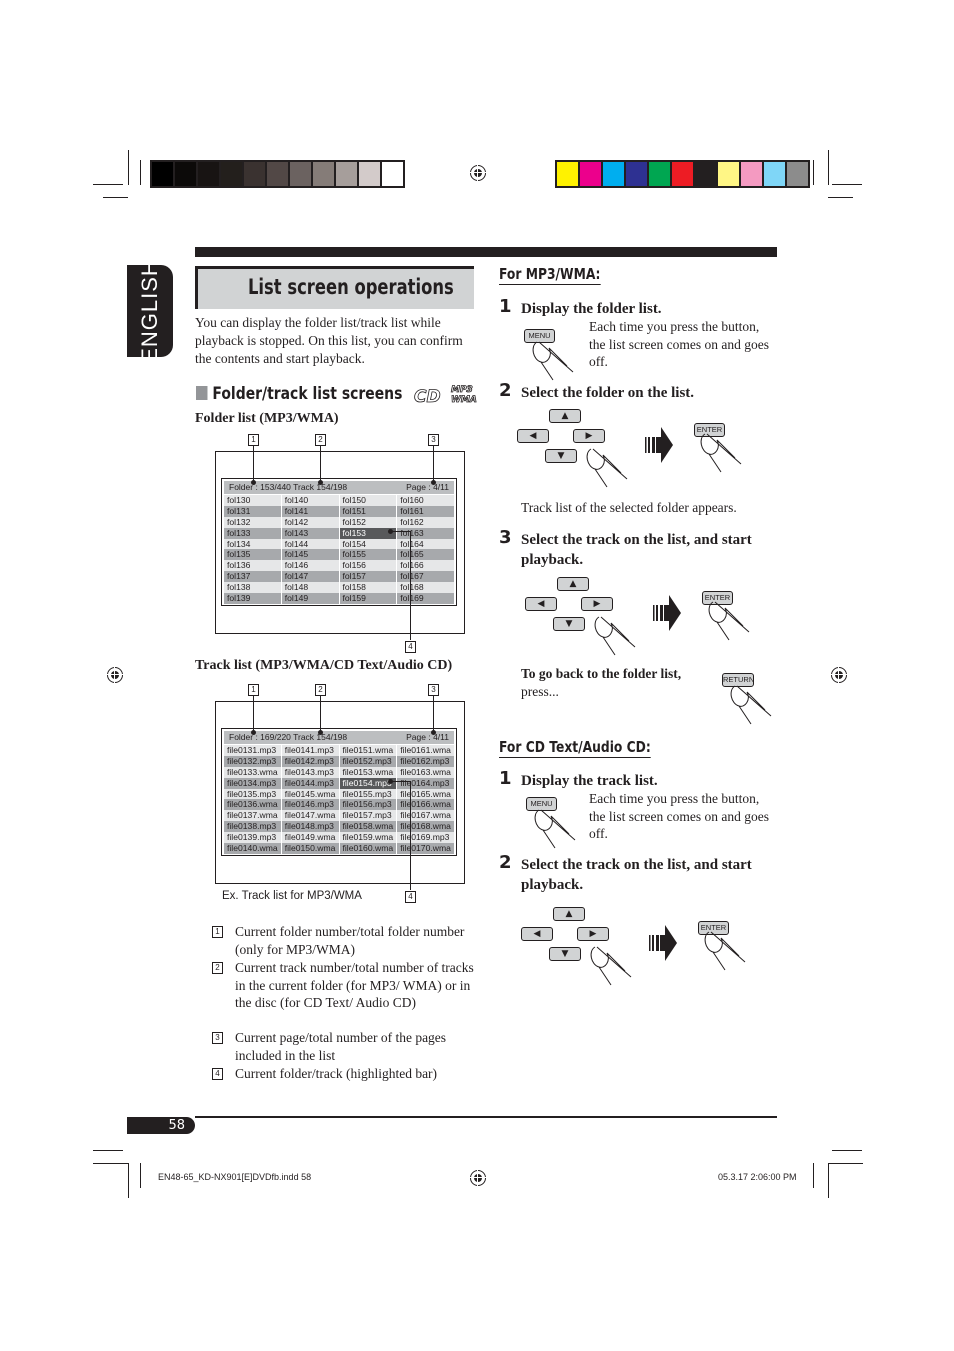  What do you see at coordinates (425, 783) in the screenshot?
I see `list-item: file0164.mp3` at bounding box center [425, 783].